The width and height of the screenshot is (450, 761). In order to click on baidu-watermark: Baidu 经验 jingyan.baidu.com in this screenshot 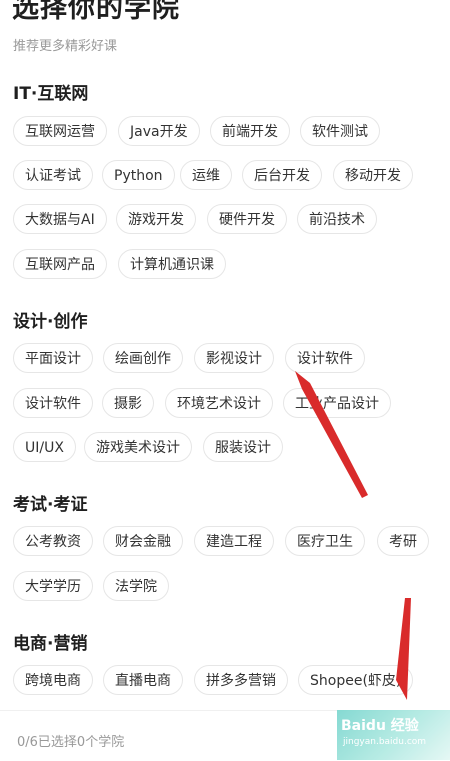, I will do `click(393, 735)`.